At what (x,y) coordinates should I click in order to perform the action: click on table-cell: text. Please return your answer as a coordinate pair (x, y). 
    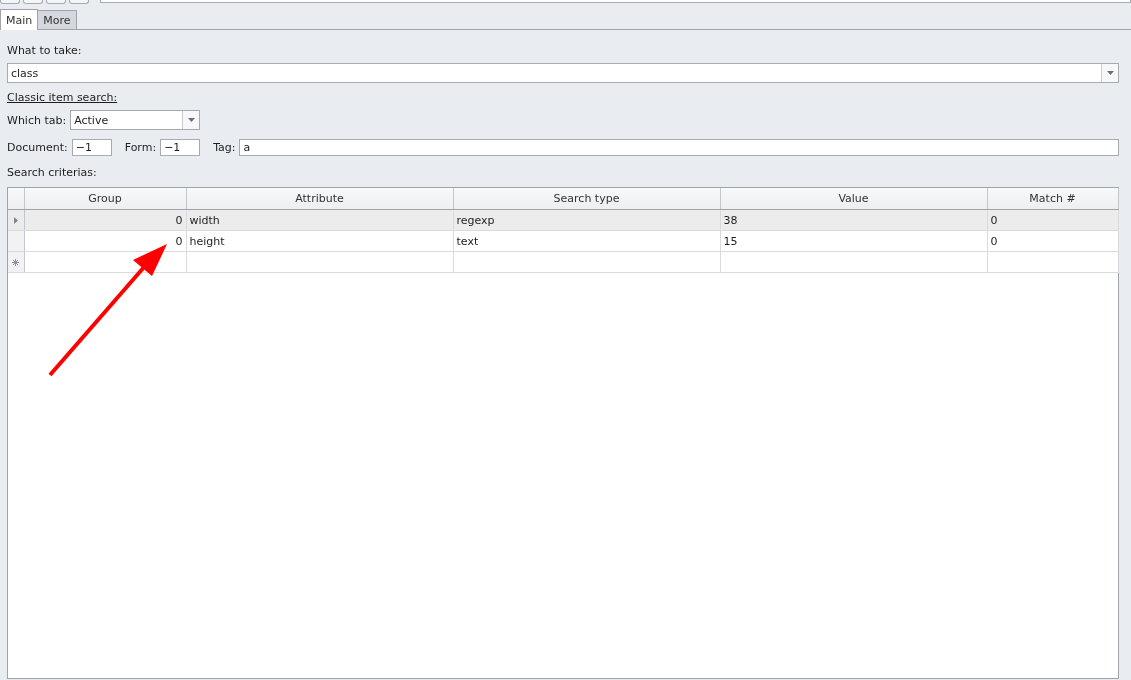
    Looking at the image, I should click on (586, 241).